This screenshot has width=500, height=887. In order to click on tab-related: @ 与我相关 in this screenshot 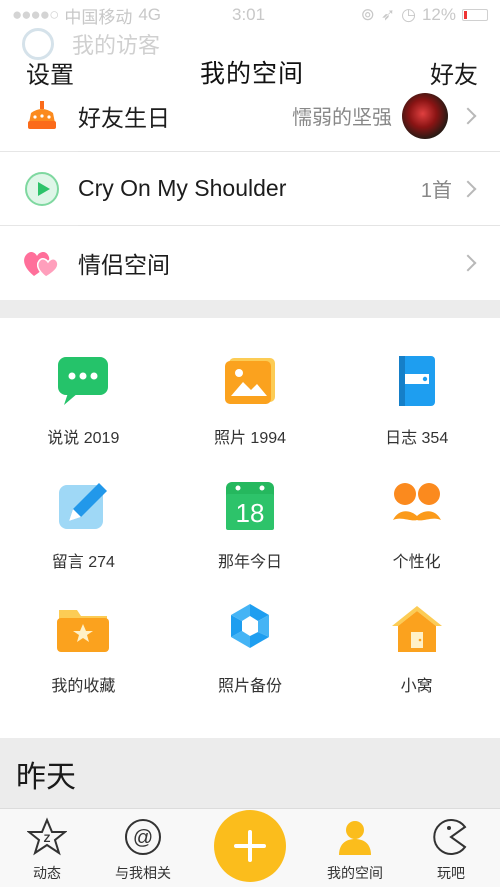, I will do `click(143, 849)`.